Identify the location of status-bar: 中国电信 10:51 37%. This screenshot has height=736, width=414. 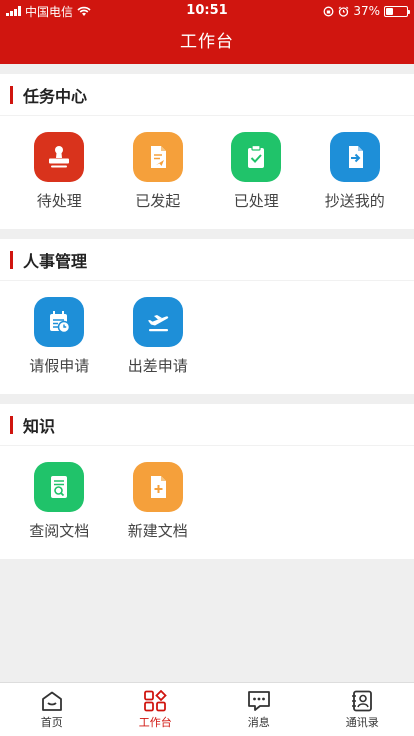
(207, 11).